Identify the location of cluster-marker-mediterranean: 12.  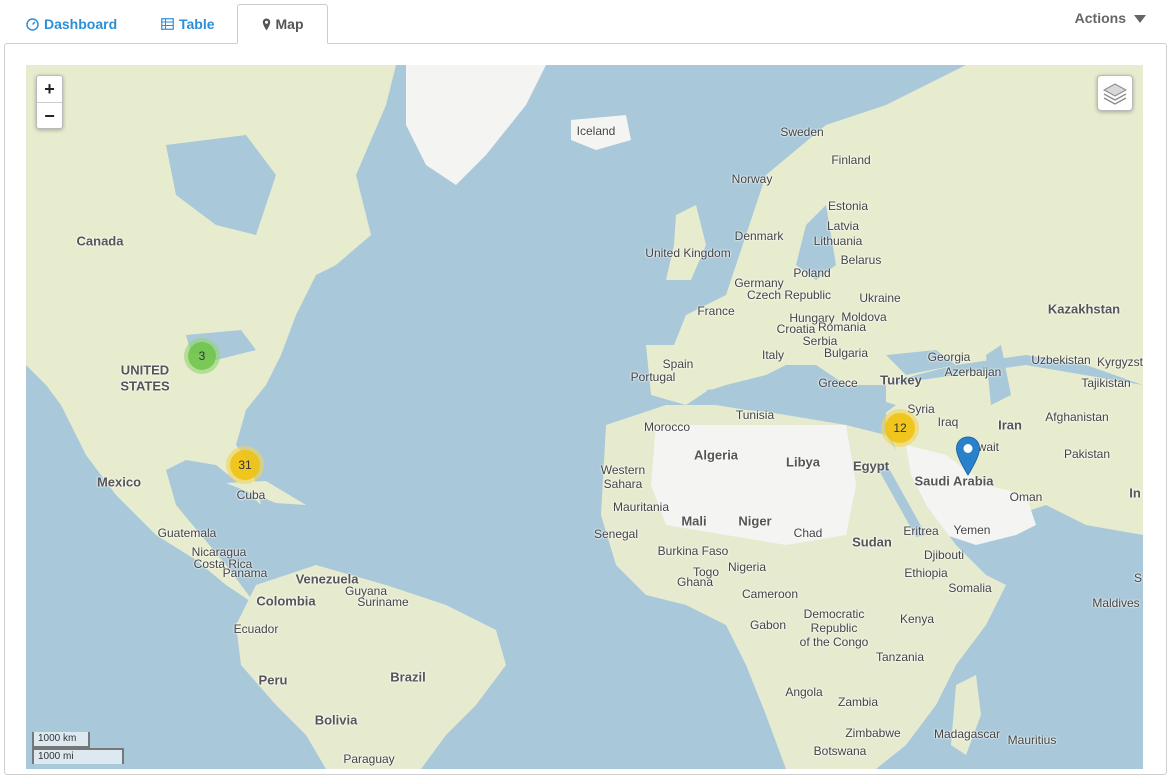
(900, 428).